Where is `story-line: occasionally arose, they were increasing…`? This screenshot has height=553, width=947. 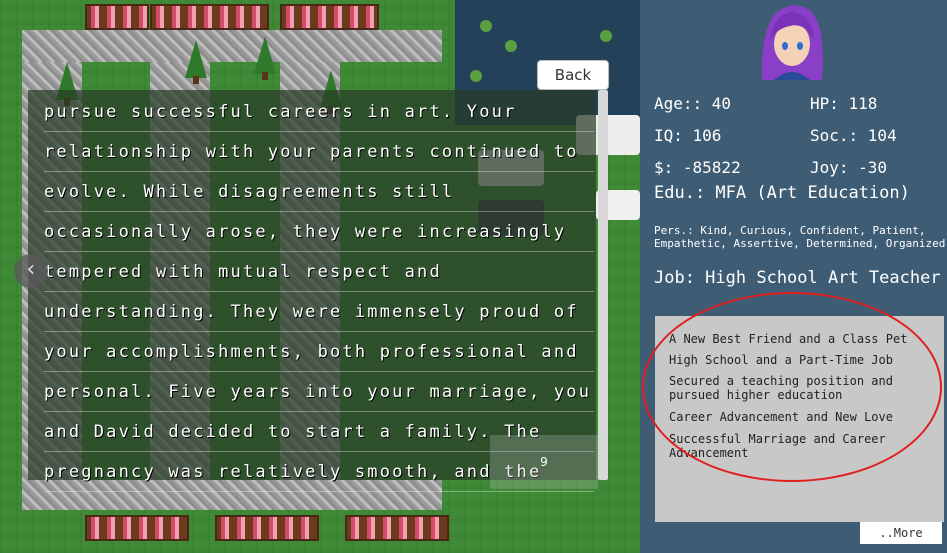
story-line: occasionally arose, they were increasing… is located at coordinates (319, 232).